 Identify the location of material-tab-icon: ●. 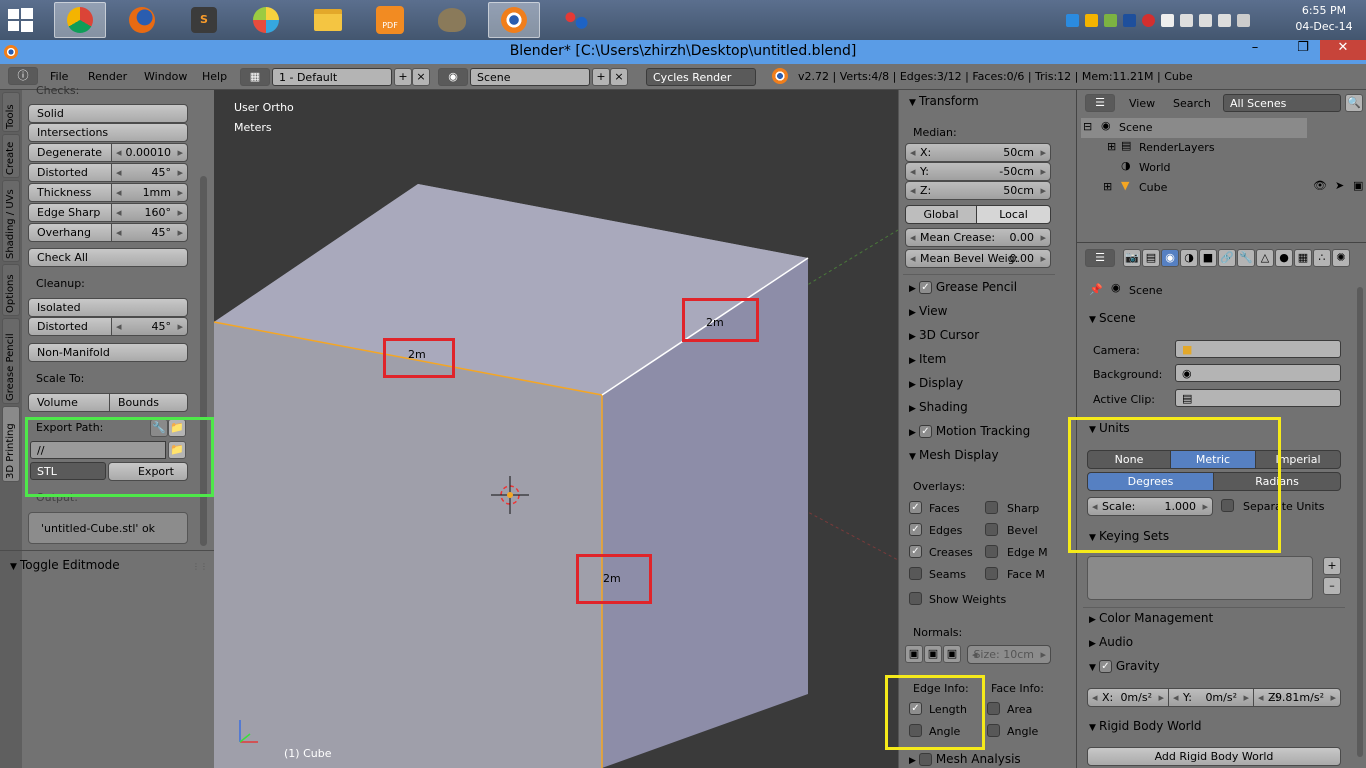
(1284, 258).